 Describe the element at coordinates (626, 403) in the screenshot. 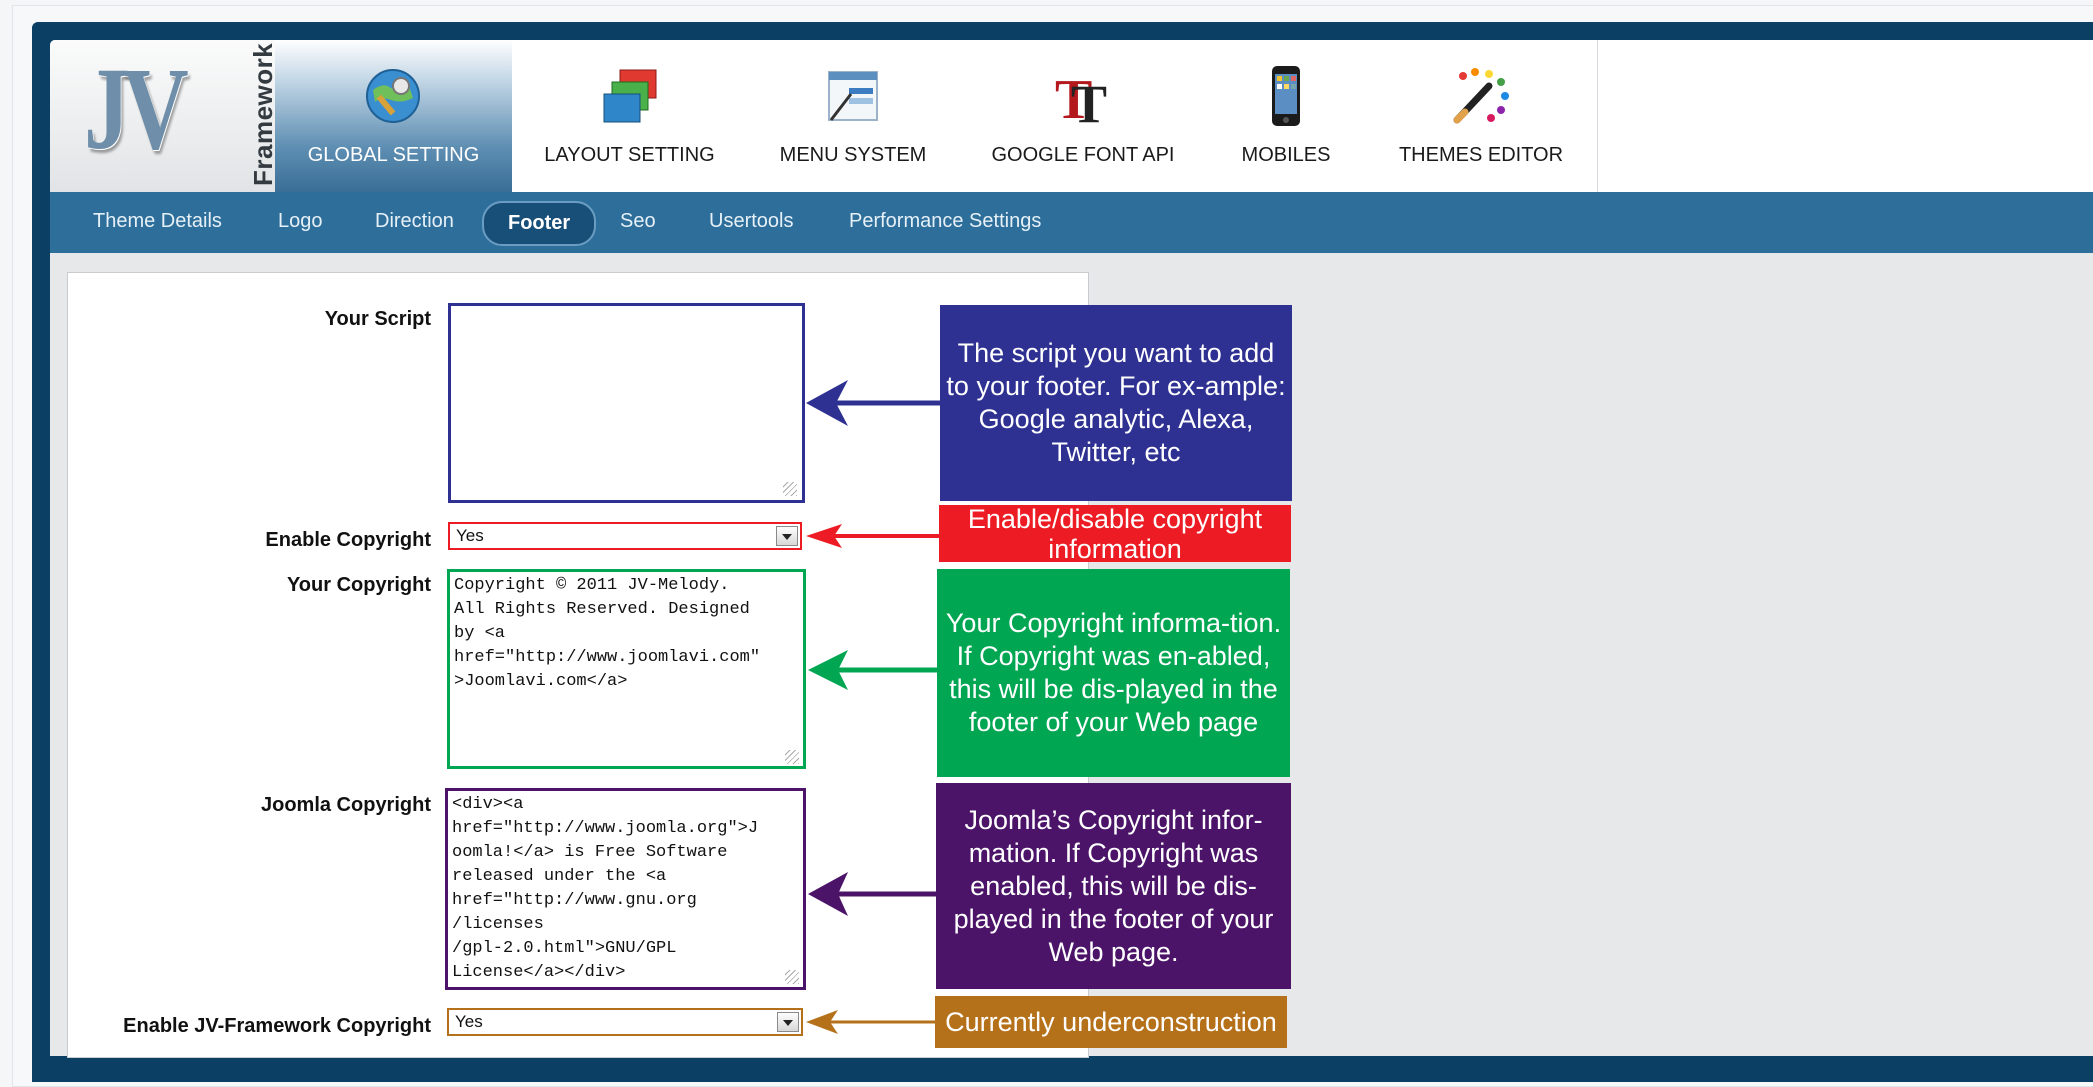

I see `your-script-textarea` at that location.